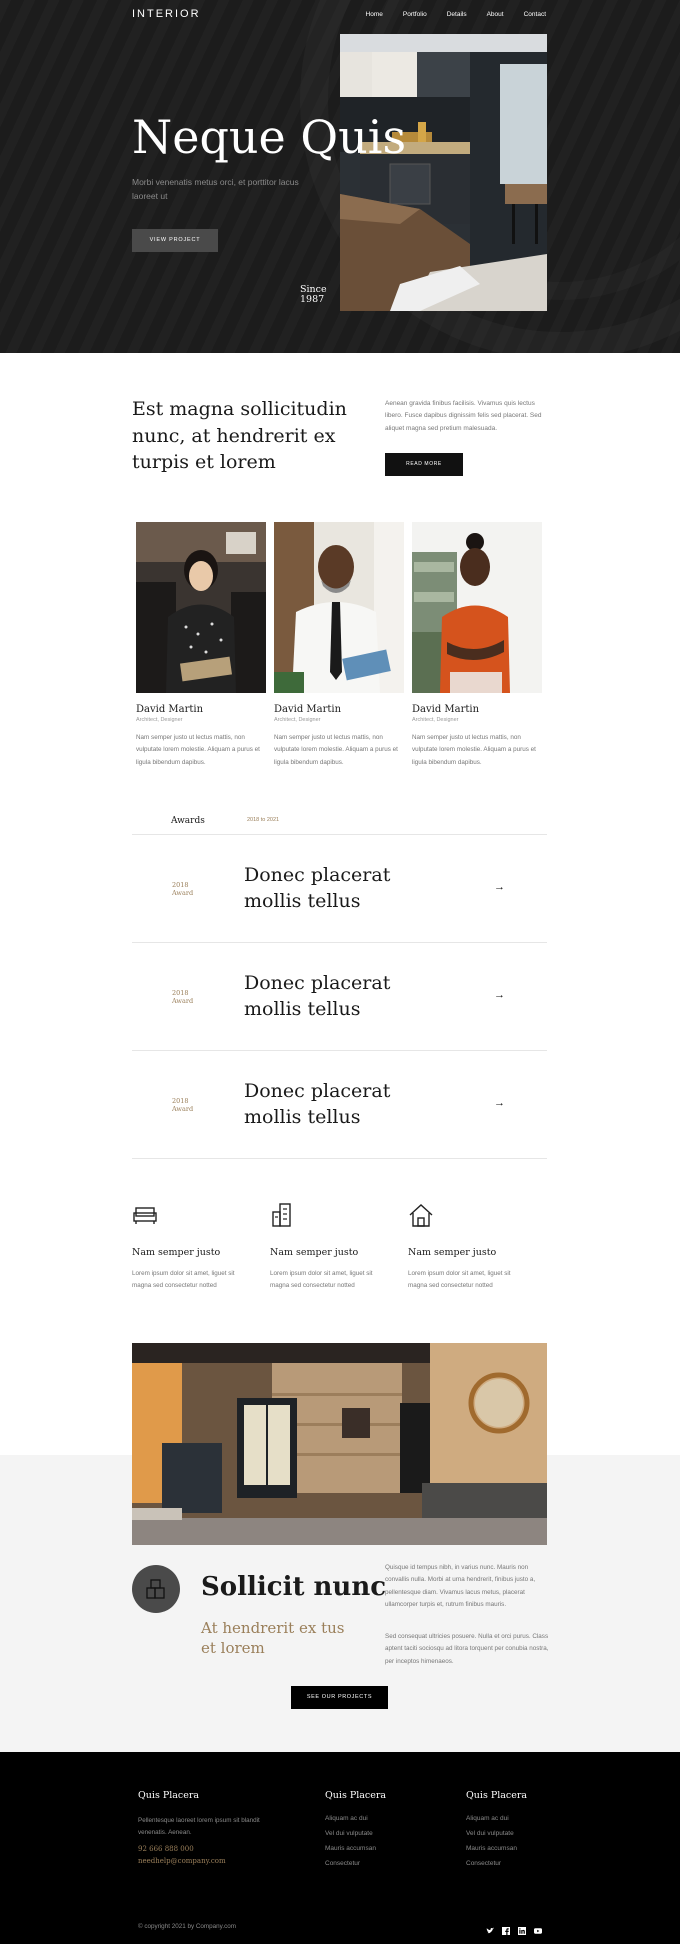  I want to click on awards-label: Awards, so click(188, 821).